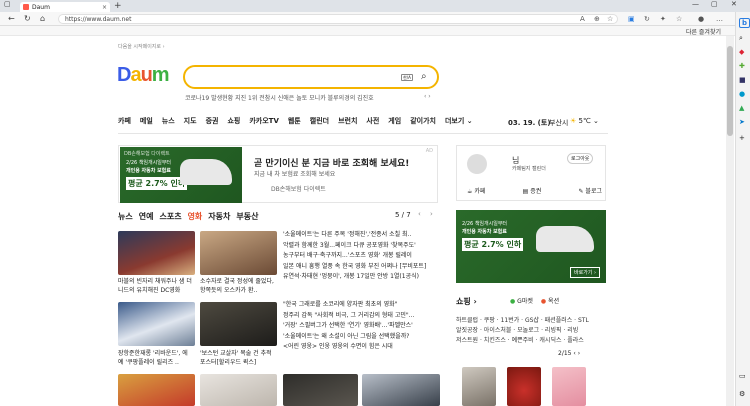 The height and width of the screenshot is (406, 750). I want to click on auction-tab: ● 옥션, so click(550, 300).